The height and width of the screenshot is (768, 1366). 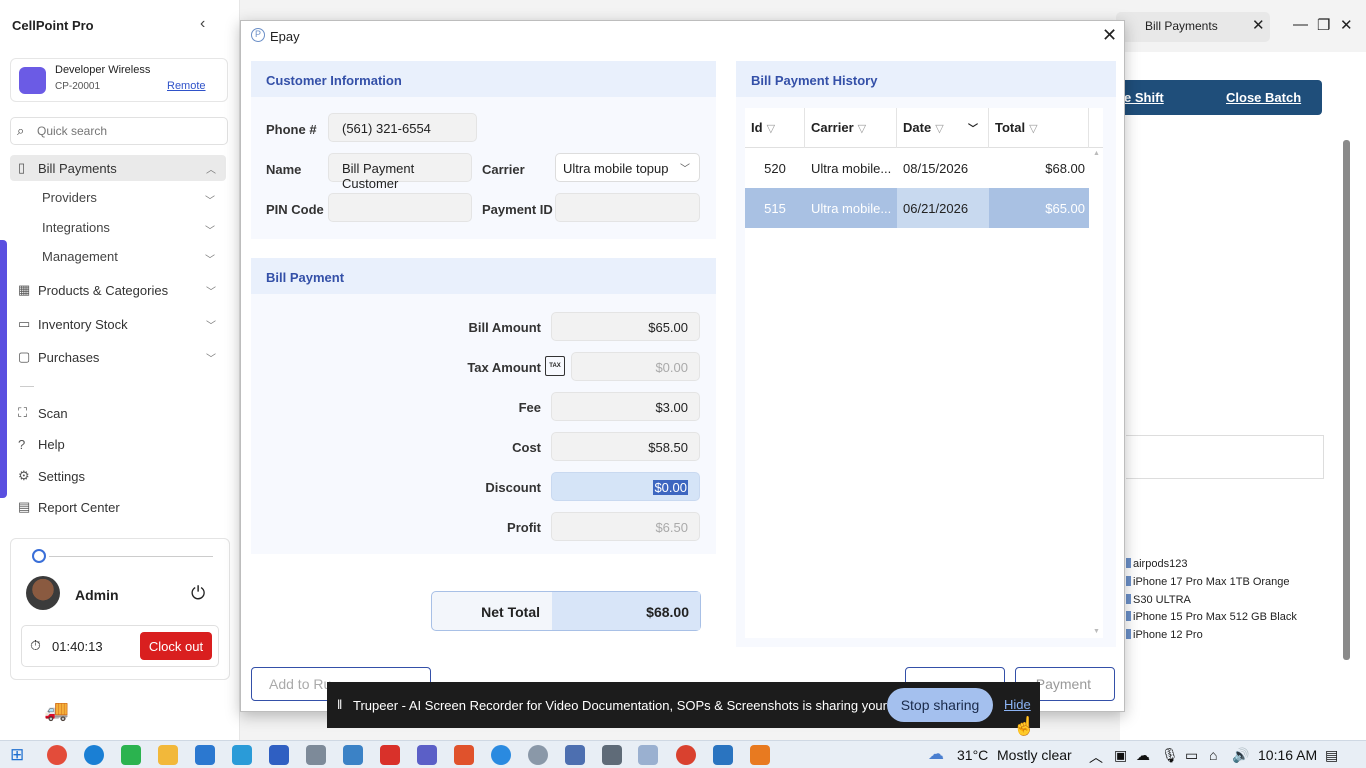 What do you see at coordinates (1096, 757) in the screenshot?
I see `chevron-up-icon: ︿` at bounding box center [1096, 757].